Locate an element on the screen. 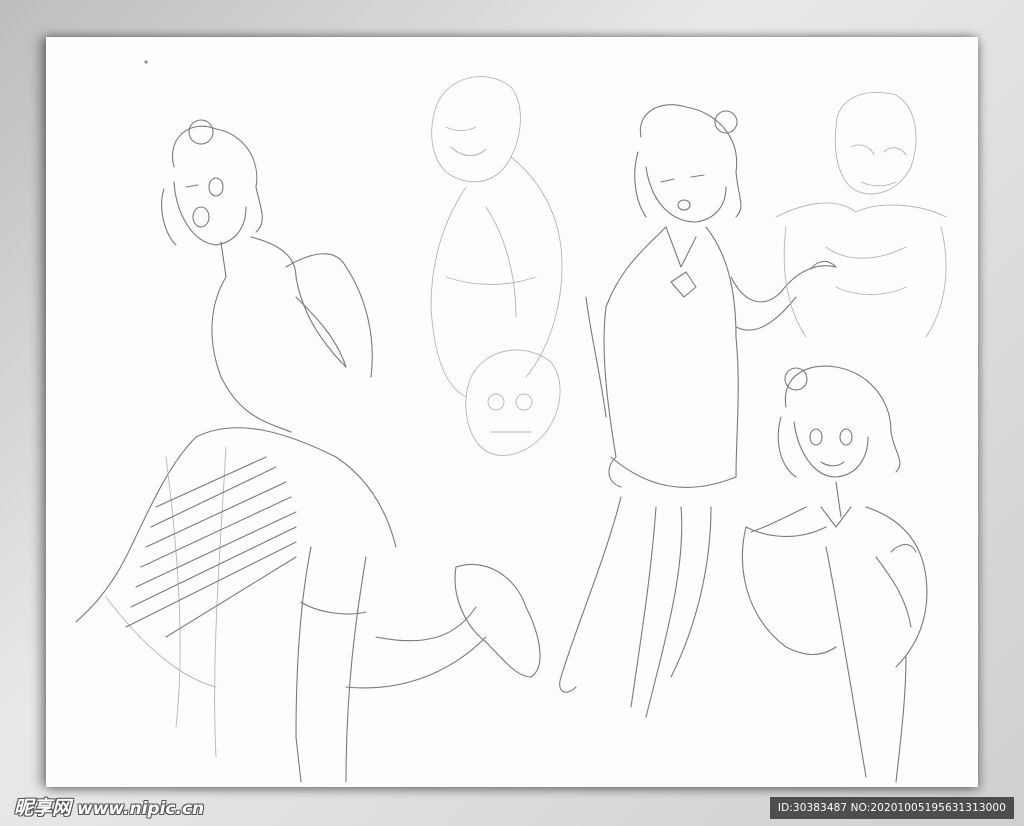 The image size is (1024, 826). site-url-text: www.nipic.cn is located at coordinates (141, 809).